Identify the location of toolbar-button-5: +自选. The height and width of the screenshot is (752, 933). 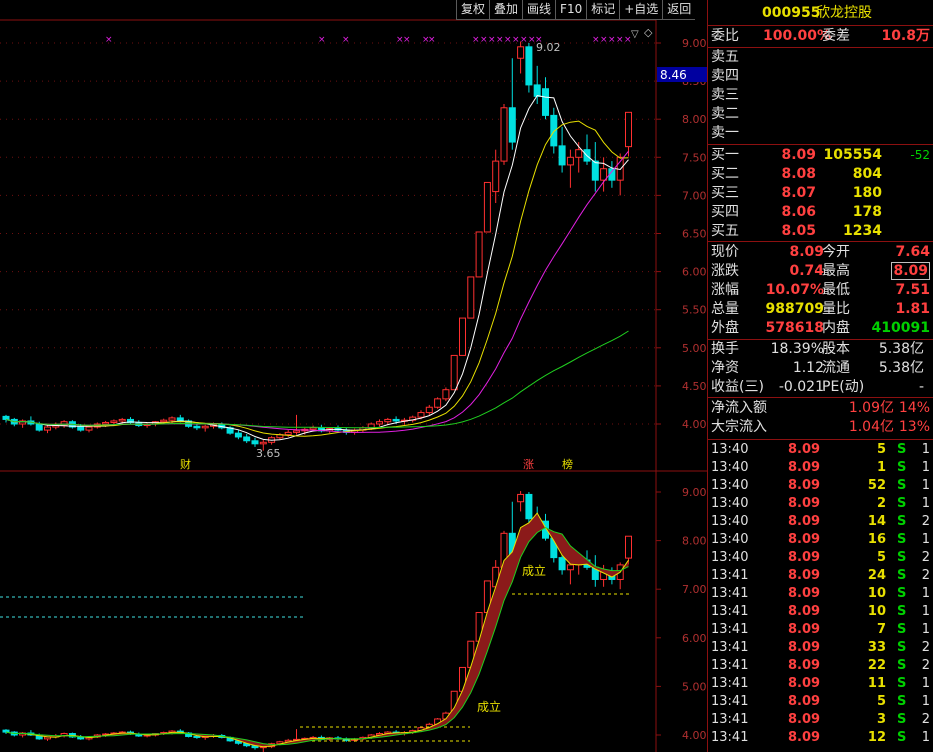
(641, 10).